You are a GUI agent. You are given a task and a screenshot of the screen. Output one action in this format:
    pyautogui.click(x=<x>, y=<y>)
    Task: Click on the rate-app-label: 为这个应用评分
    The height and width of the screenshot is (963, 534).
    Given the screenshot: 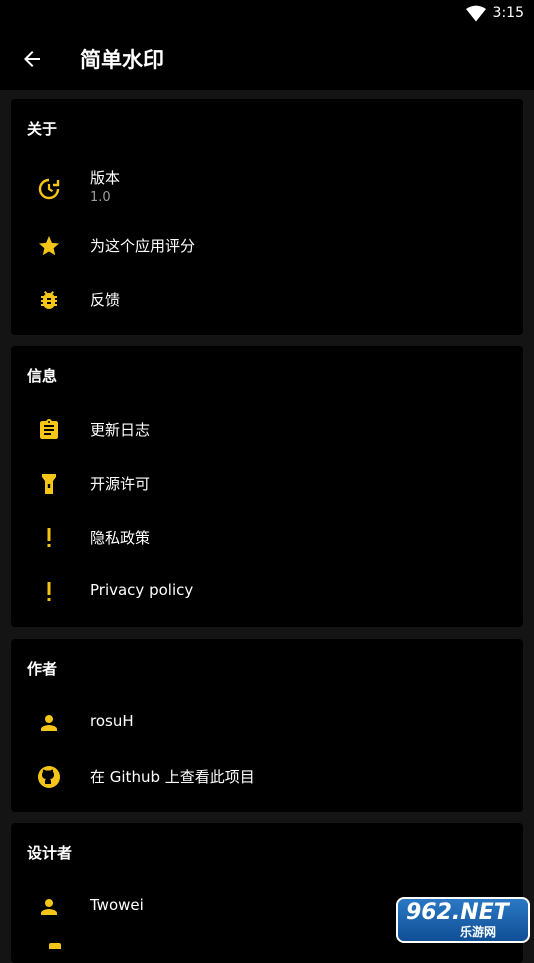 What is the action you would take?
    pyautogui.click(x=143, y=246)
    